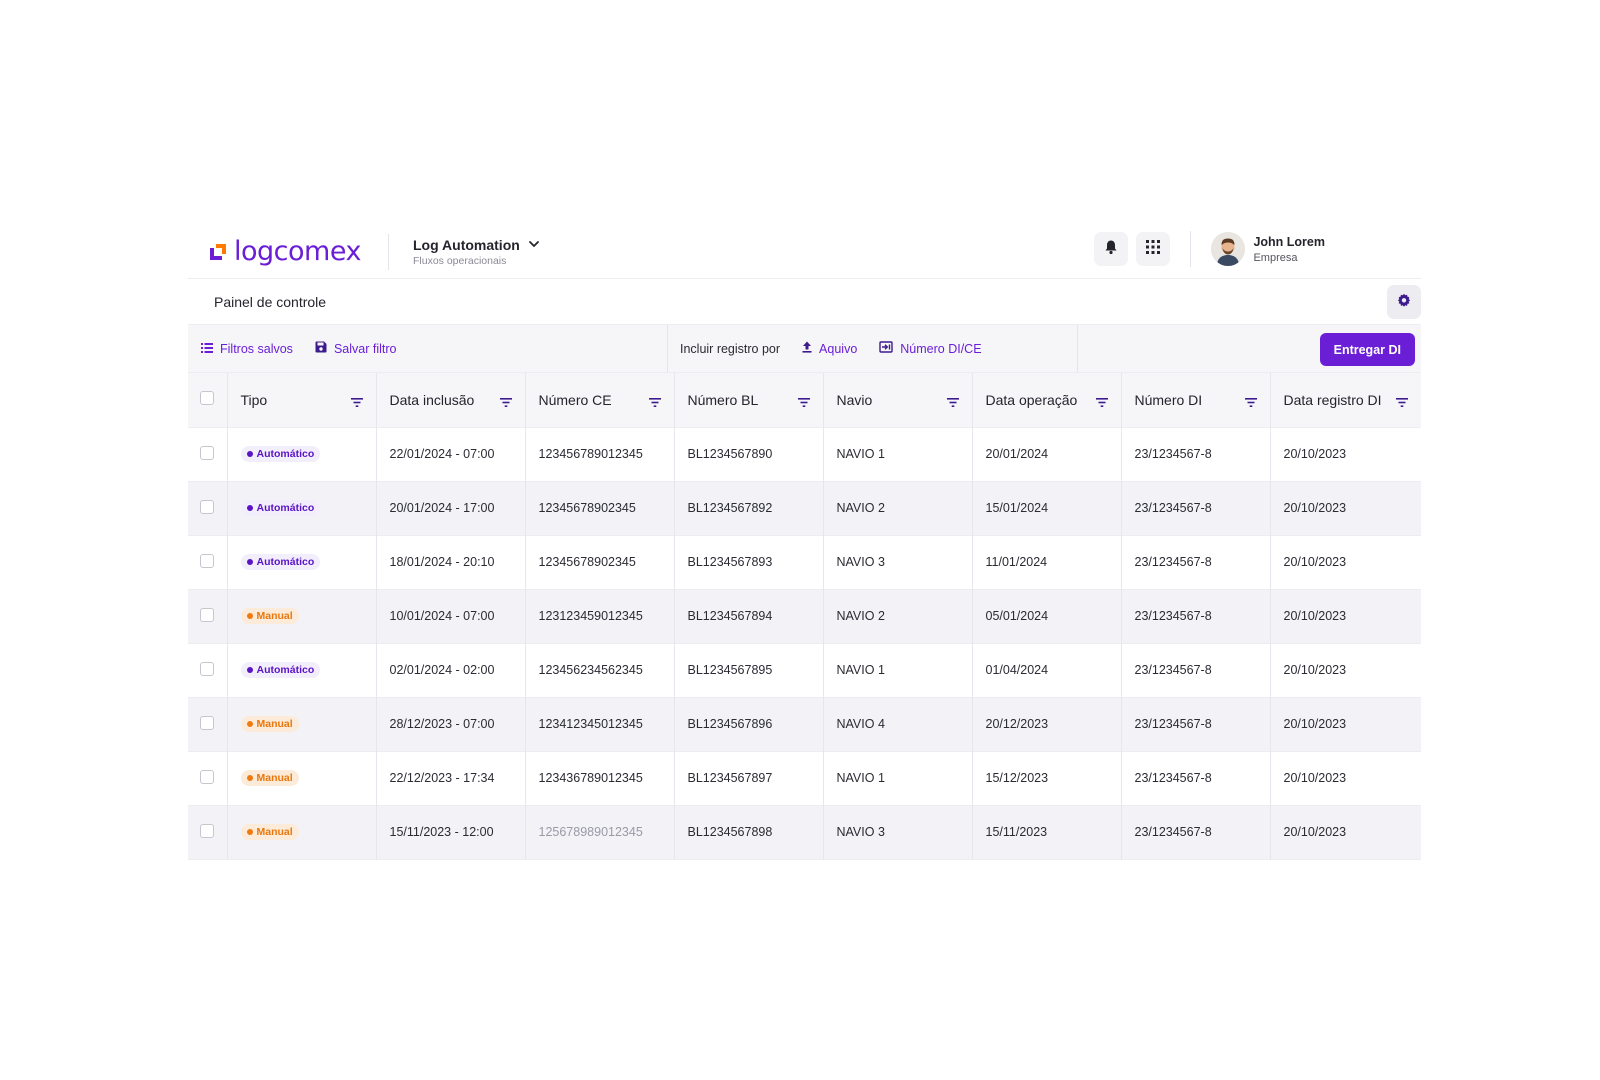  I want to click on cell-numero-bl: BL1234567893, so click(749, 562).